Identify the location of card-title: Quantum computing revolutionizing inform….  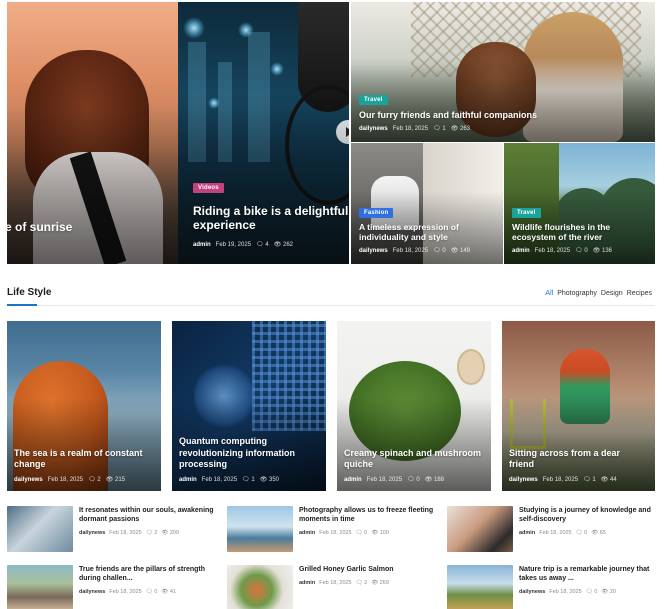
(248, 453).